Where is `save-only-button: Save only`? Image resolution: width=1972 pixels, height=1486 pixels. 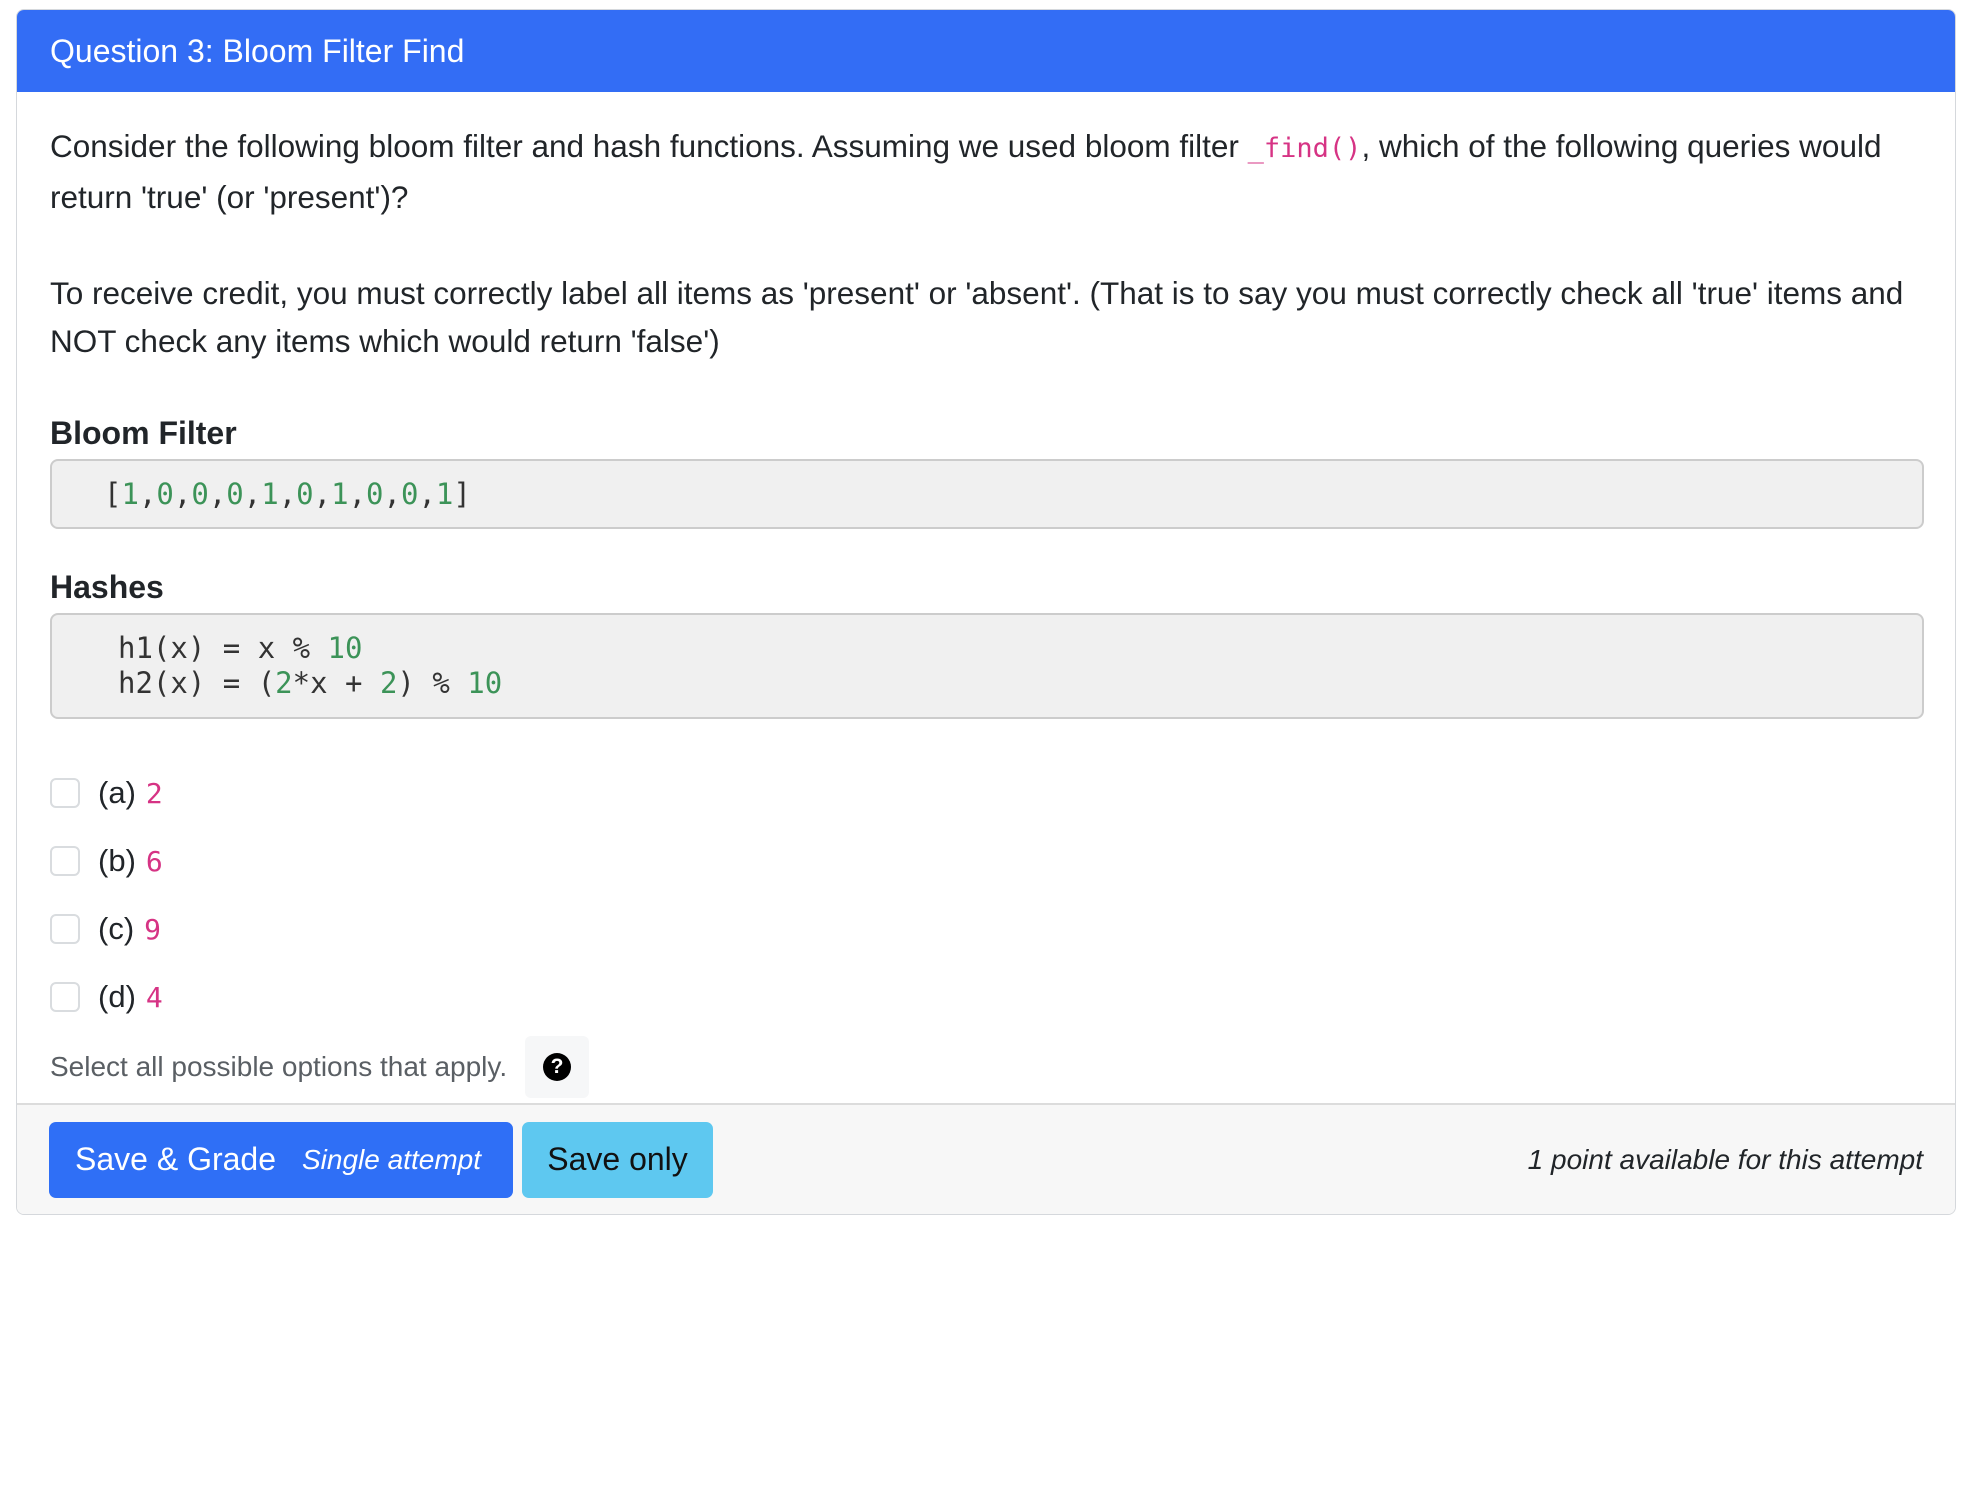
save-only-button: Save only is located at coordinates (617, 1159).